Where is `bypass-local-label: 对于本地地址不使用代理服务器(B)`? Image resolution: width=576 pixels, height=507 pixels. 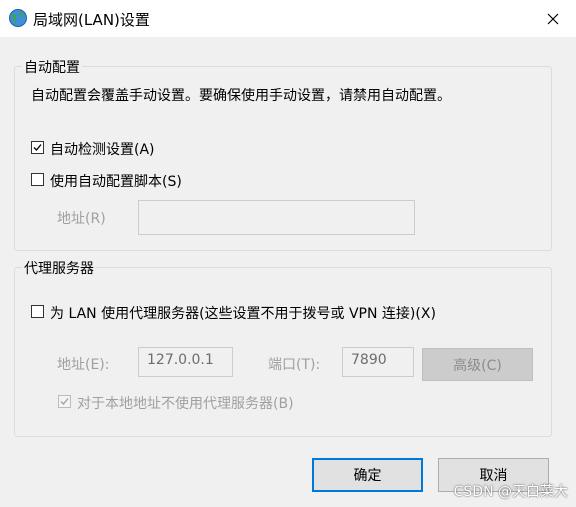
bypass-local-label: 对于本地地址不使用代理服务器(B) is located at coordinates (185, 403).